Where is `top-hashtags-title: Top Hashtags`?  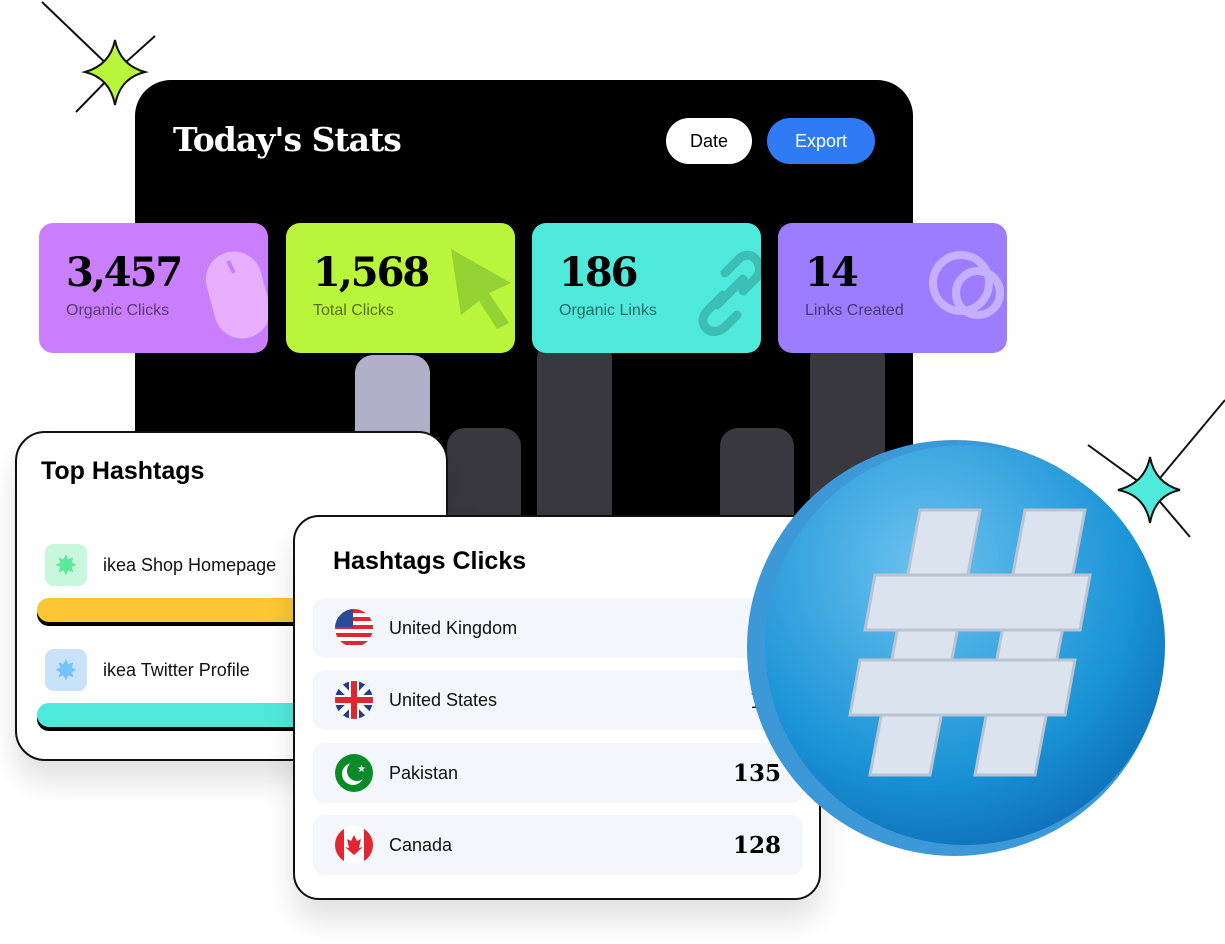 top-hashtags-title: Top Hashtags is located at coordinates (123, 471).